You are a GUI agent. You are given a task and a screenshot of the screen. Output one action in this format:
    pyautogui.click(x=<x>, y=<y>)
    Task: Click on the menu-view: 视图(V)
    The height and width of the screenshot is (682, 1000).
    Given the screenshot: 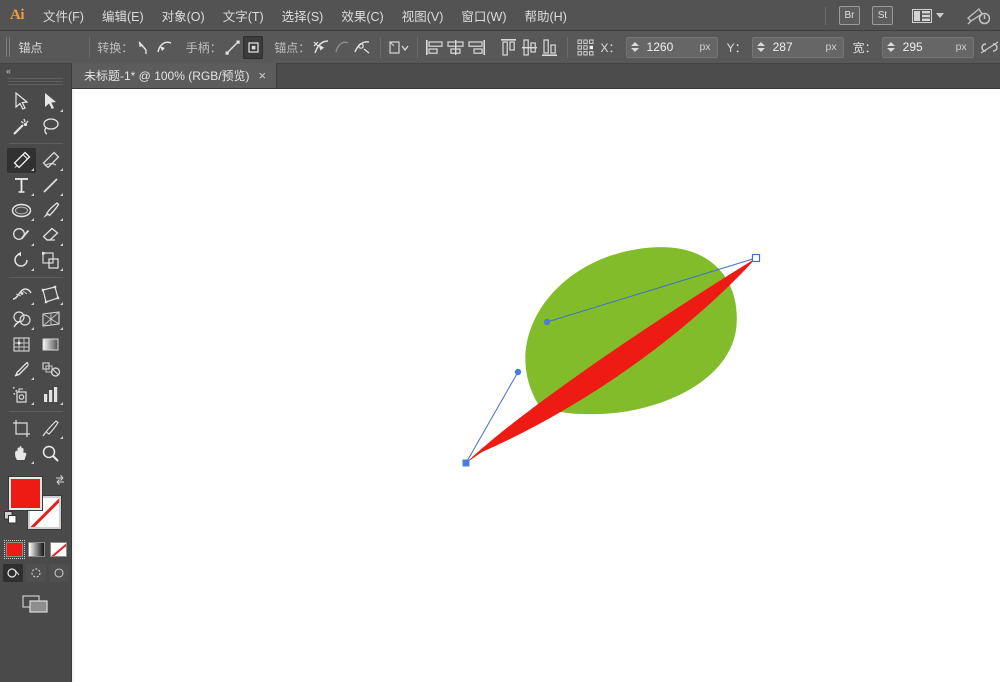 What is the action you would take?
    pyautogui.click(x=423, y=15)
    